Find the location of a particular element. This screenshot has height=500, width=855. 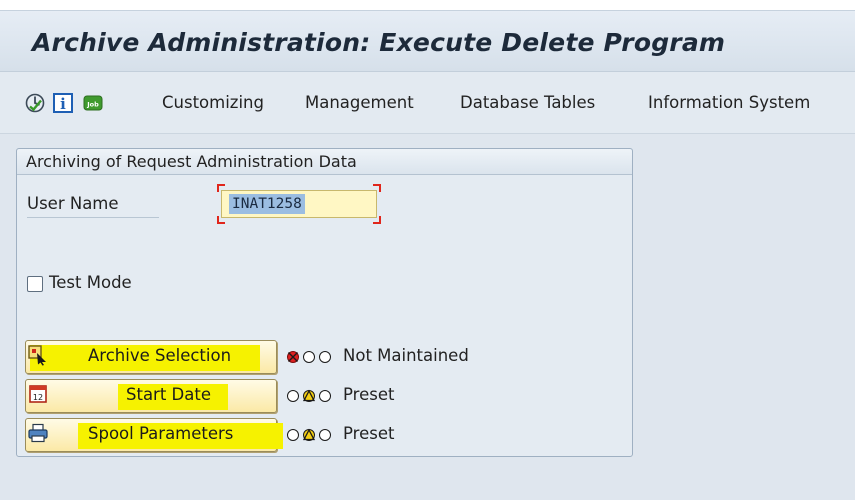

archive-selection-button: Archive Selection is located at coordinates (151, 357).